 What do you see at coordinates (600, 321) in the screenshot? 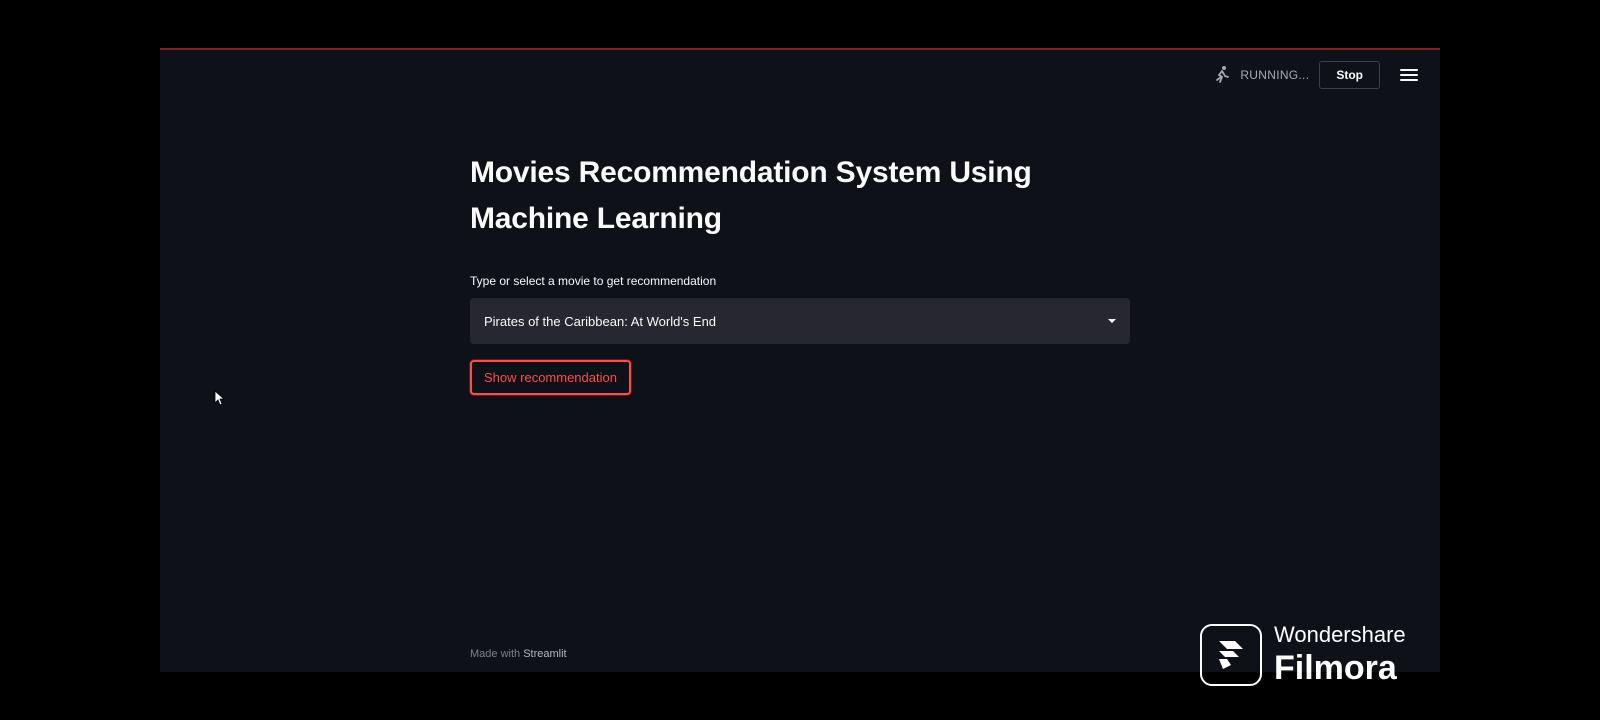
I see `movie-select-value: Pirates of the Caribbean: At World's End` at bounding box center [600, 321].